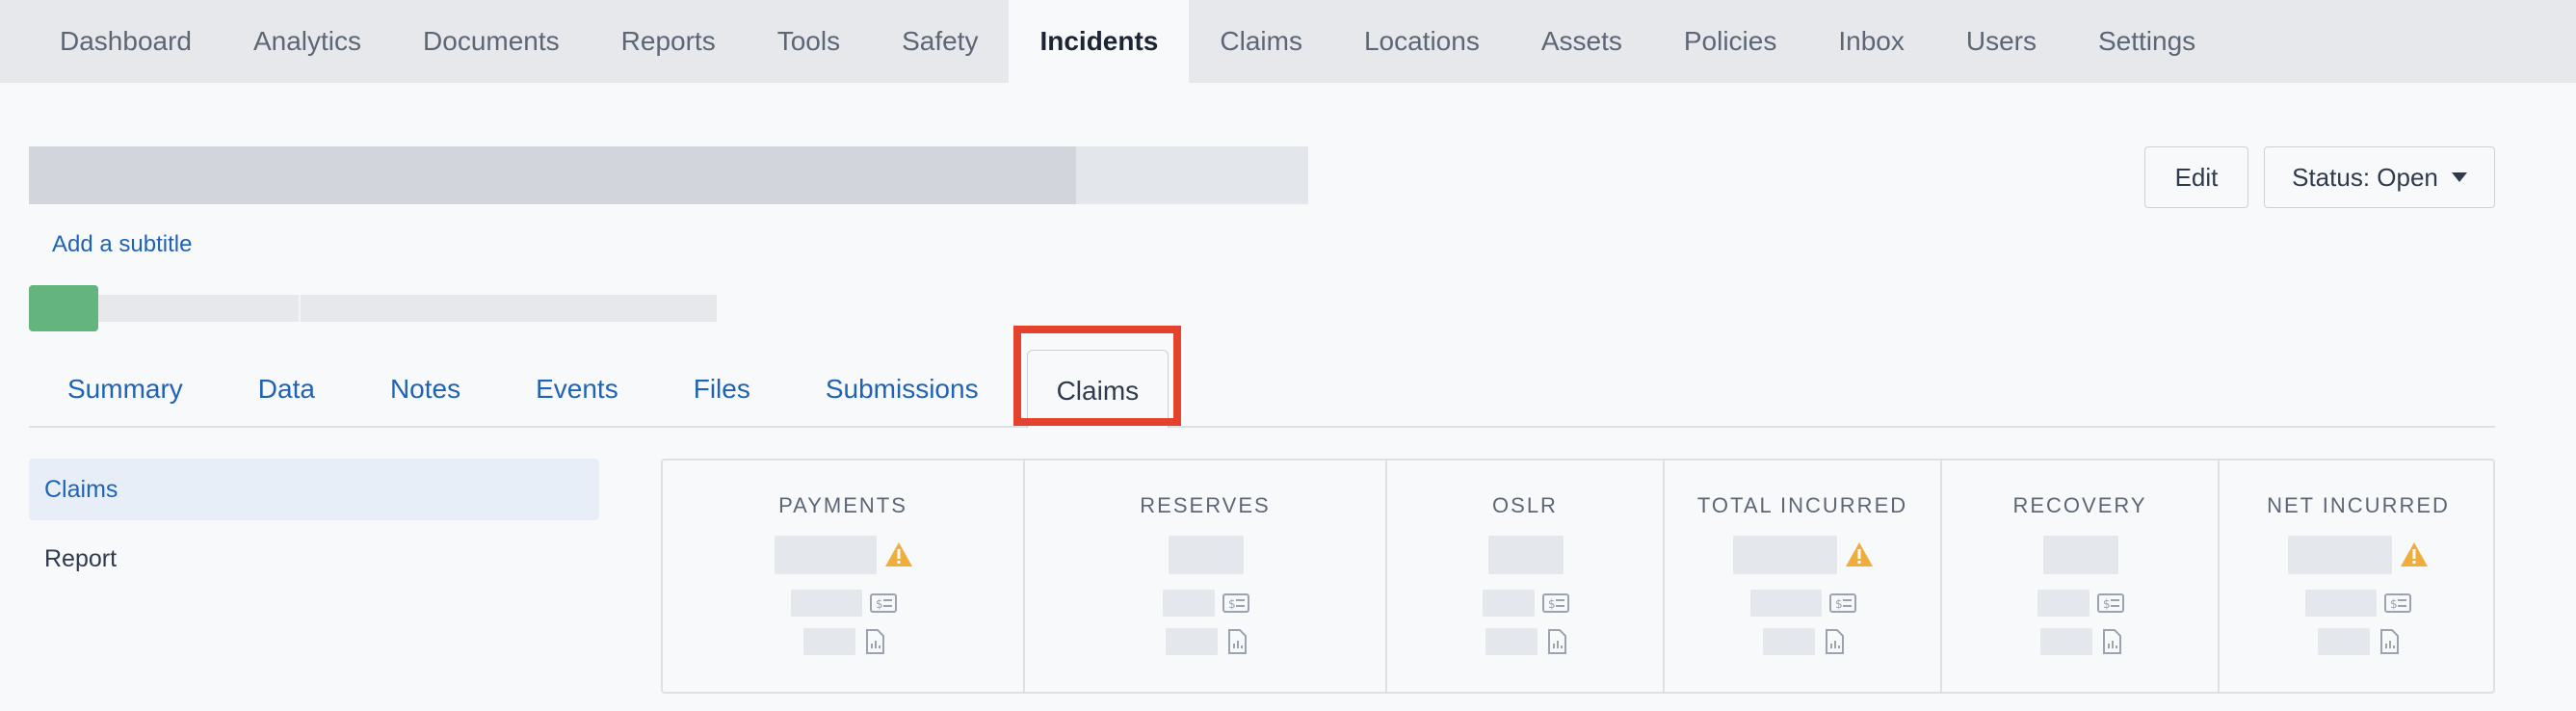 The height and width of the screenshot is (711, 2576). Describe the element at coordinates (940, 41) in the screenshot. I see `nav-safety: Safety` at that location.